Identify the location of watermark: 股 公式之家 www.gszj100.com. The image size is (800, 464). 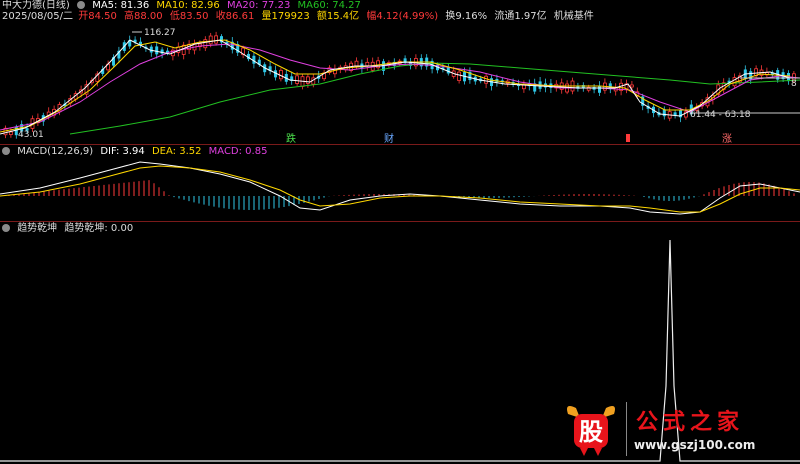
(671, 430).